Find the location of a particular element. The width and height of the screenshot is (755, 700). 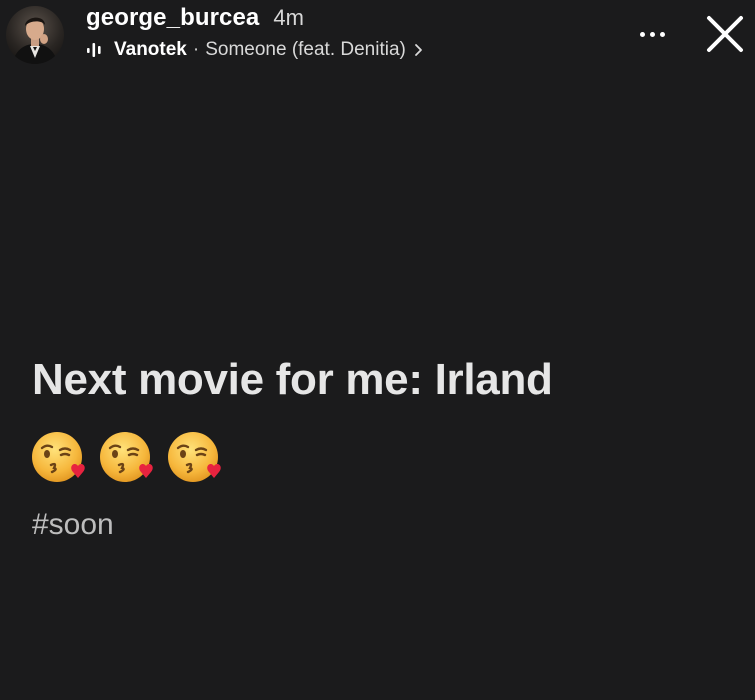

more-options-button is located at coordinates (652, 34).